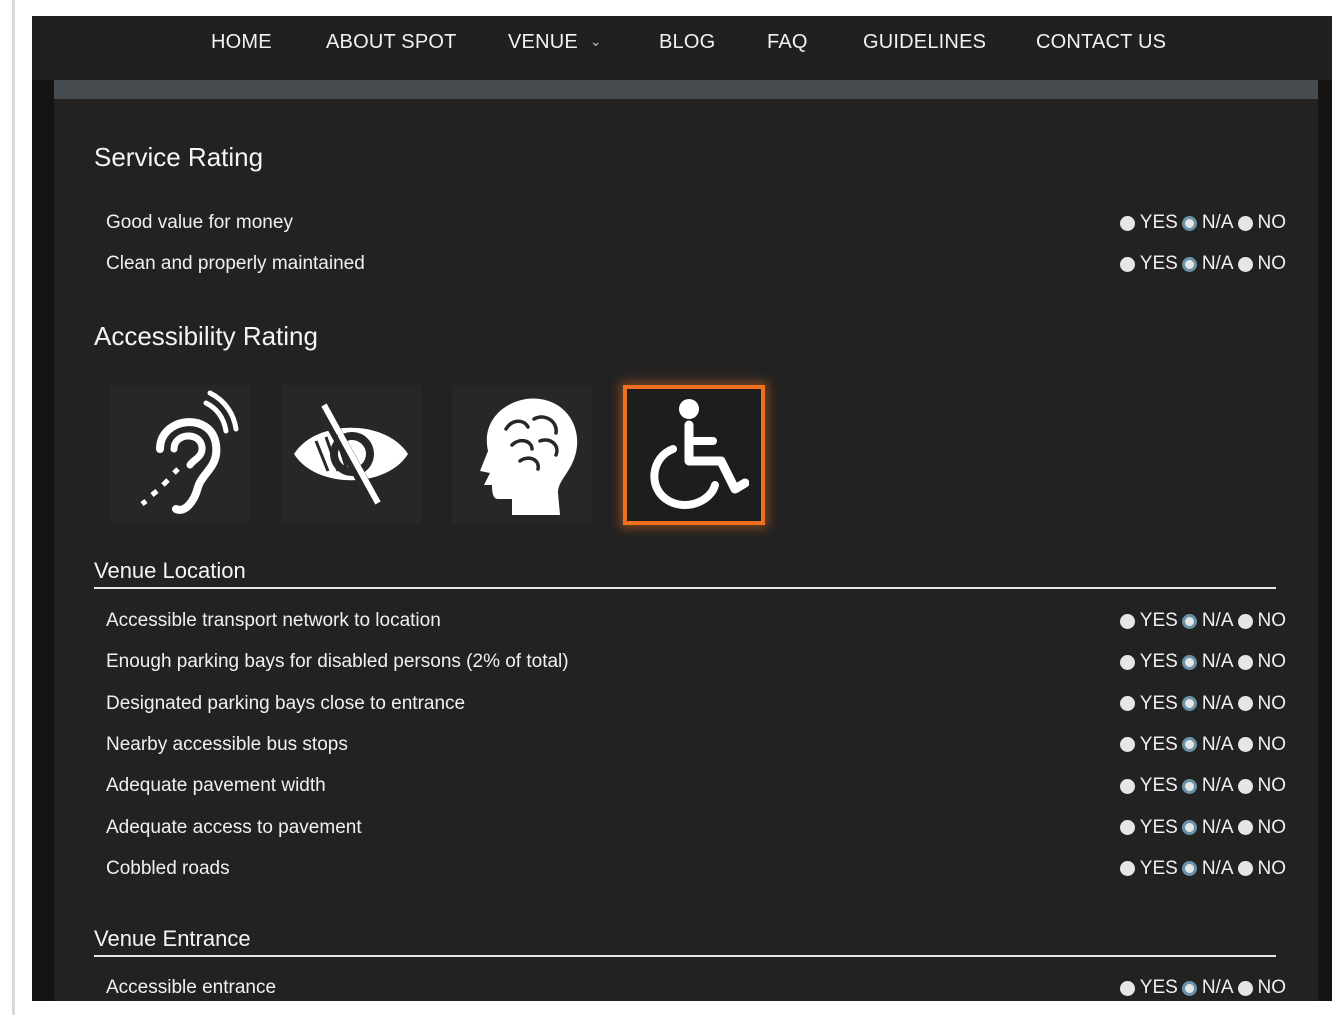 This screenshot has height=1015, width=1332. Describe the element at coordinates (687, 48) in the screenshot. I see `nav-blog: BLOG` at that location.